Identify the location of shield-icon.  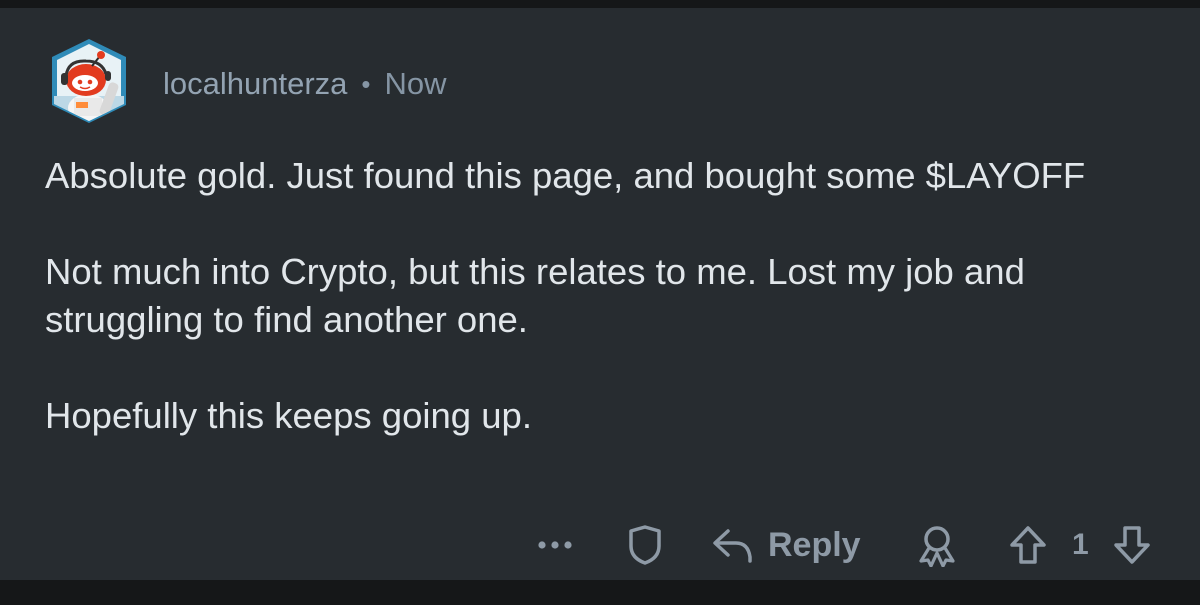
(645, 545).